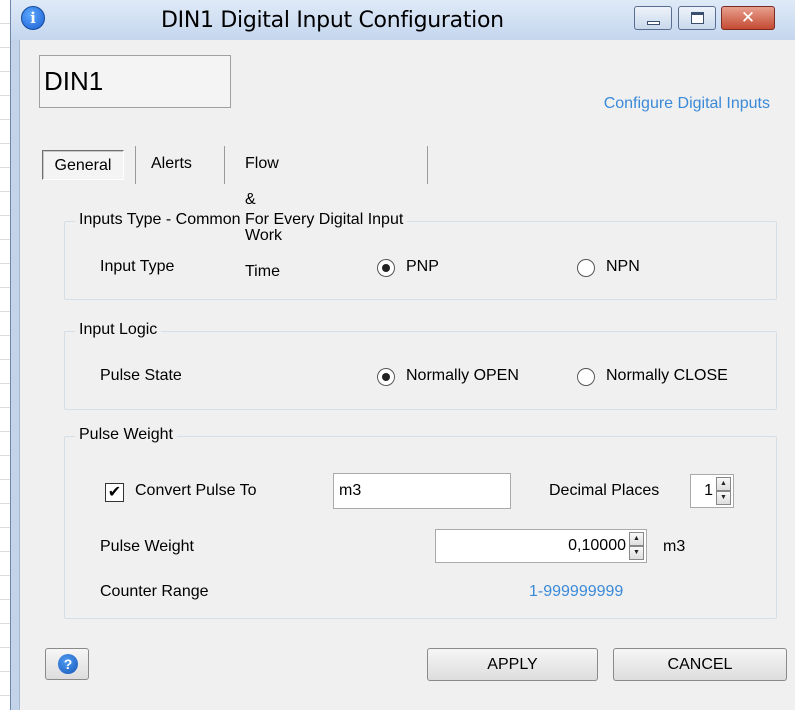 The image size is (795, 710). Describe the element at coordinates (137, 266) in the screenshot. I see `input-type-label: Input Type` at that location.